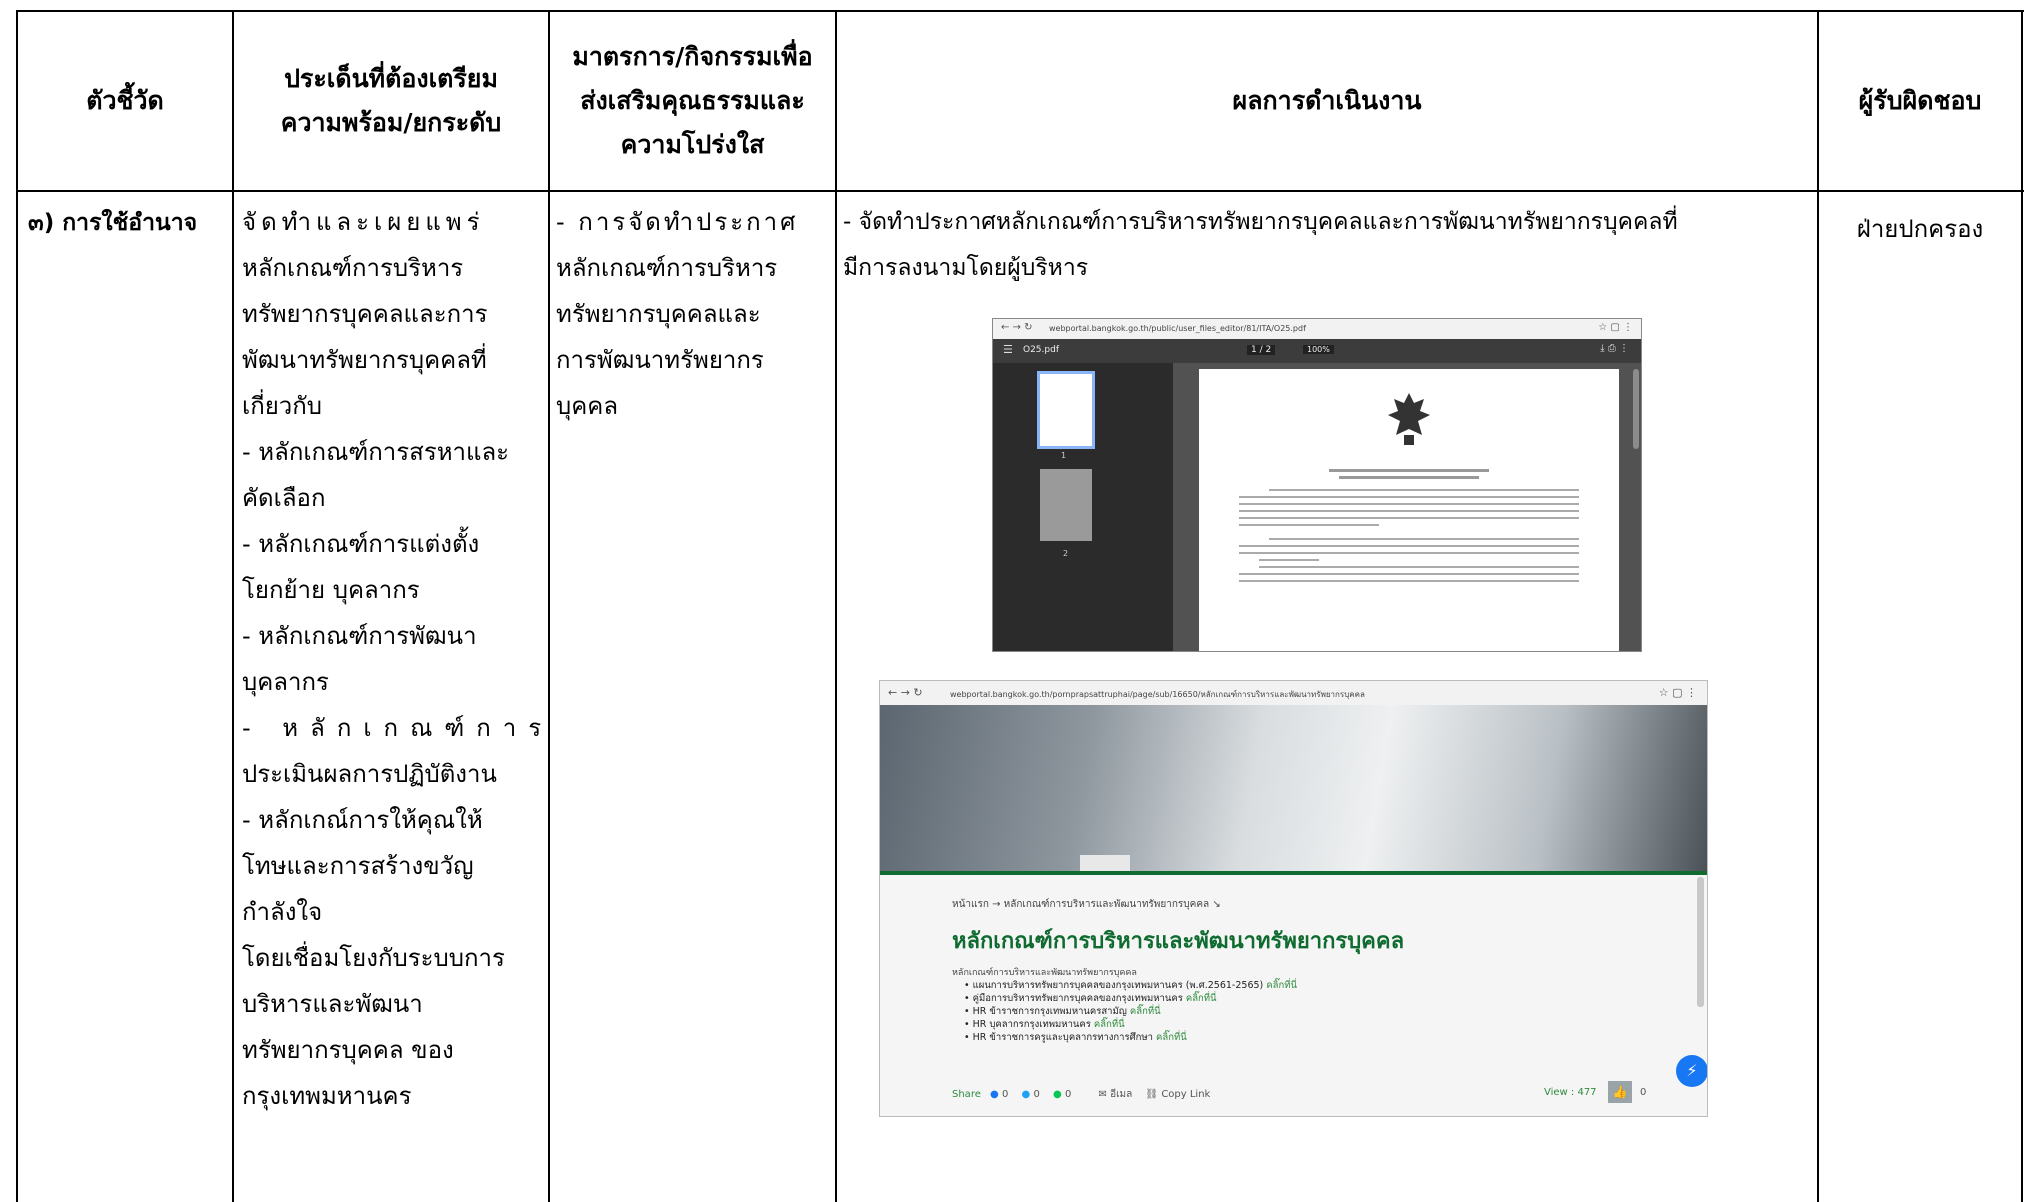 This screenshot has width=2025, height=1202. What do you see at coordinates (327, 1096) in the screenshot?
I see `issue-line-20: กรุงเทพมหานคร` at bounding box center [327, 1096].